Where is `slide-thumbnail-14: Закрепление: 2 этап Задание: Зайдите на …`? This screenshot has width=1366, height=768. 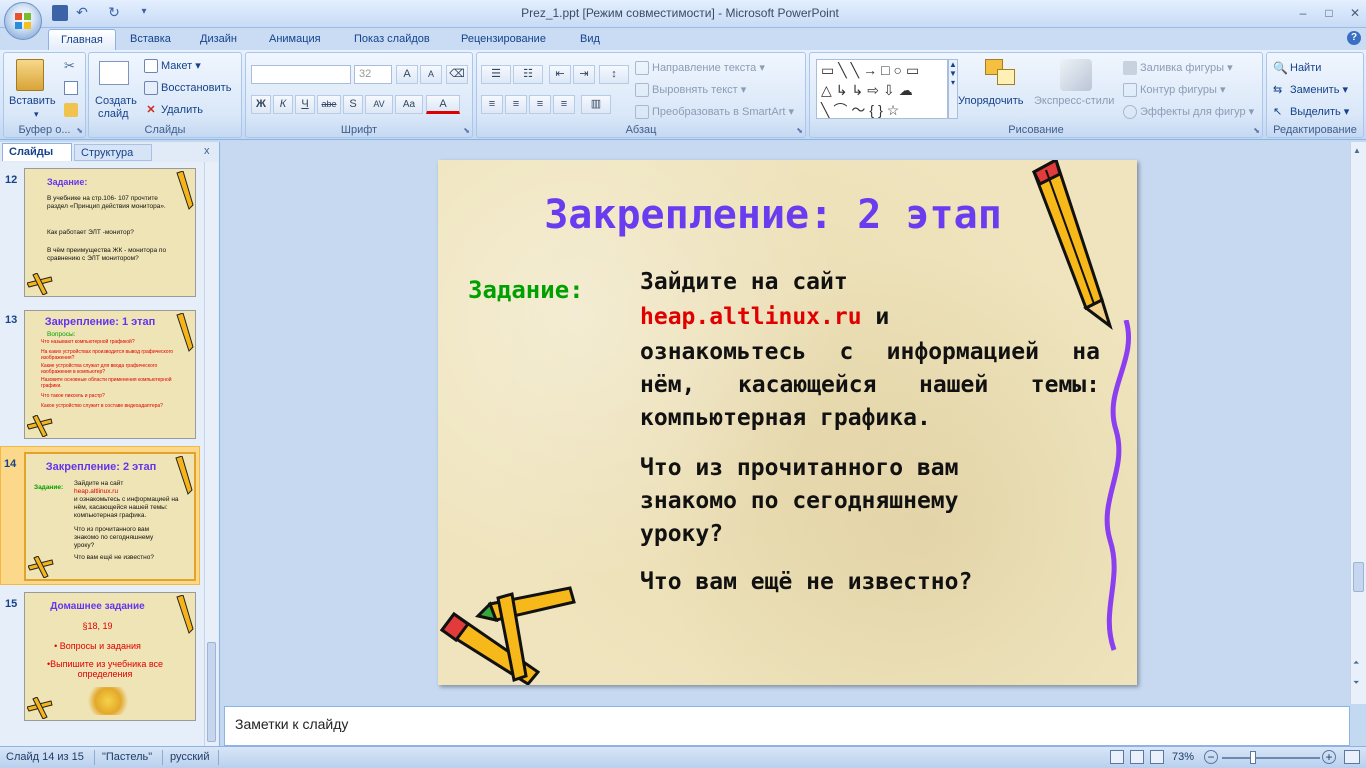 slide-thumbnail-14: Закрепление: 2 этап Задание: Зайдите на … is located at coordinates (110, 516).